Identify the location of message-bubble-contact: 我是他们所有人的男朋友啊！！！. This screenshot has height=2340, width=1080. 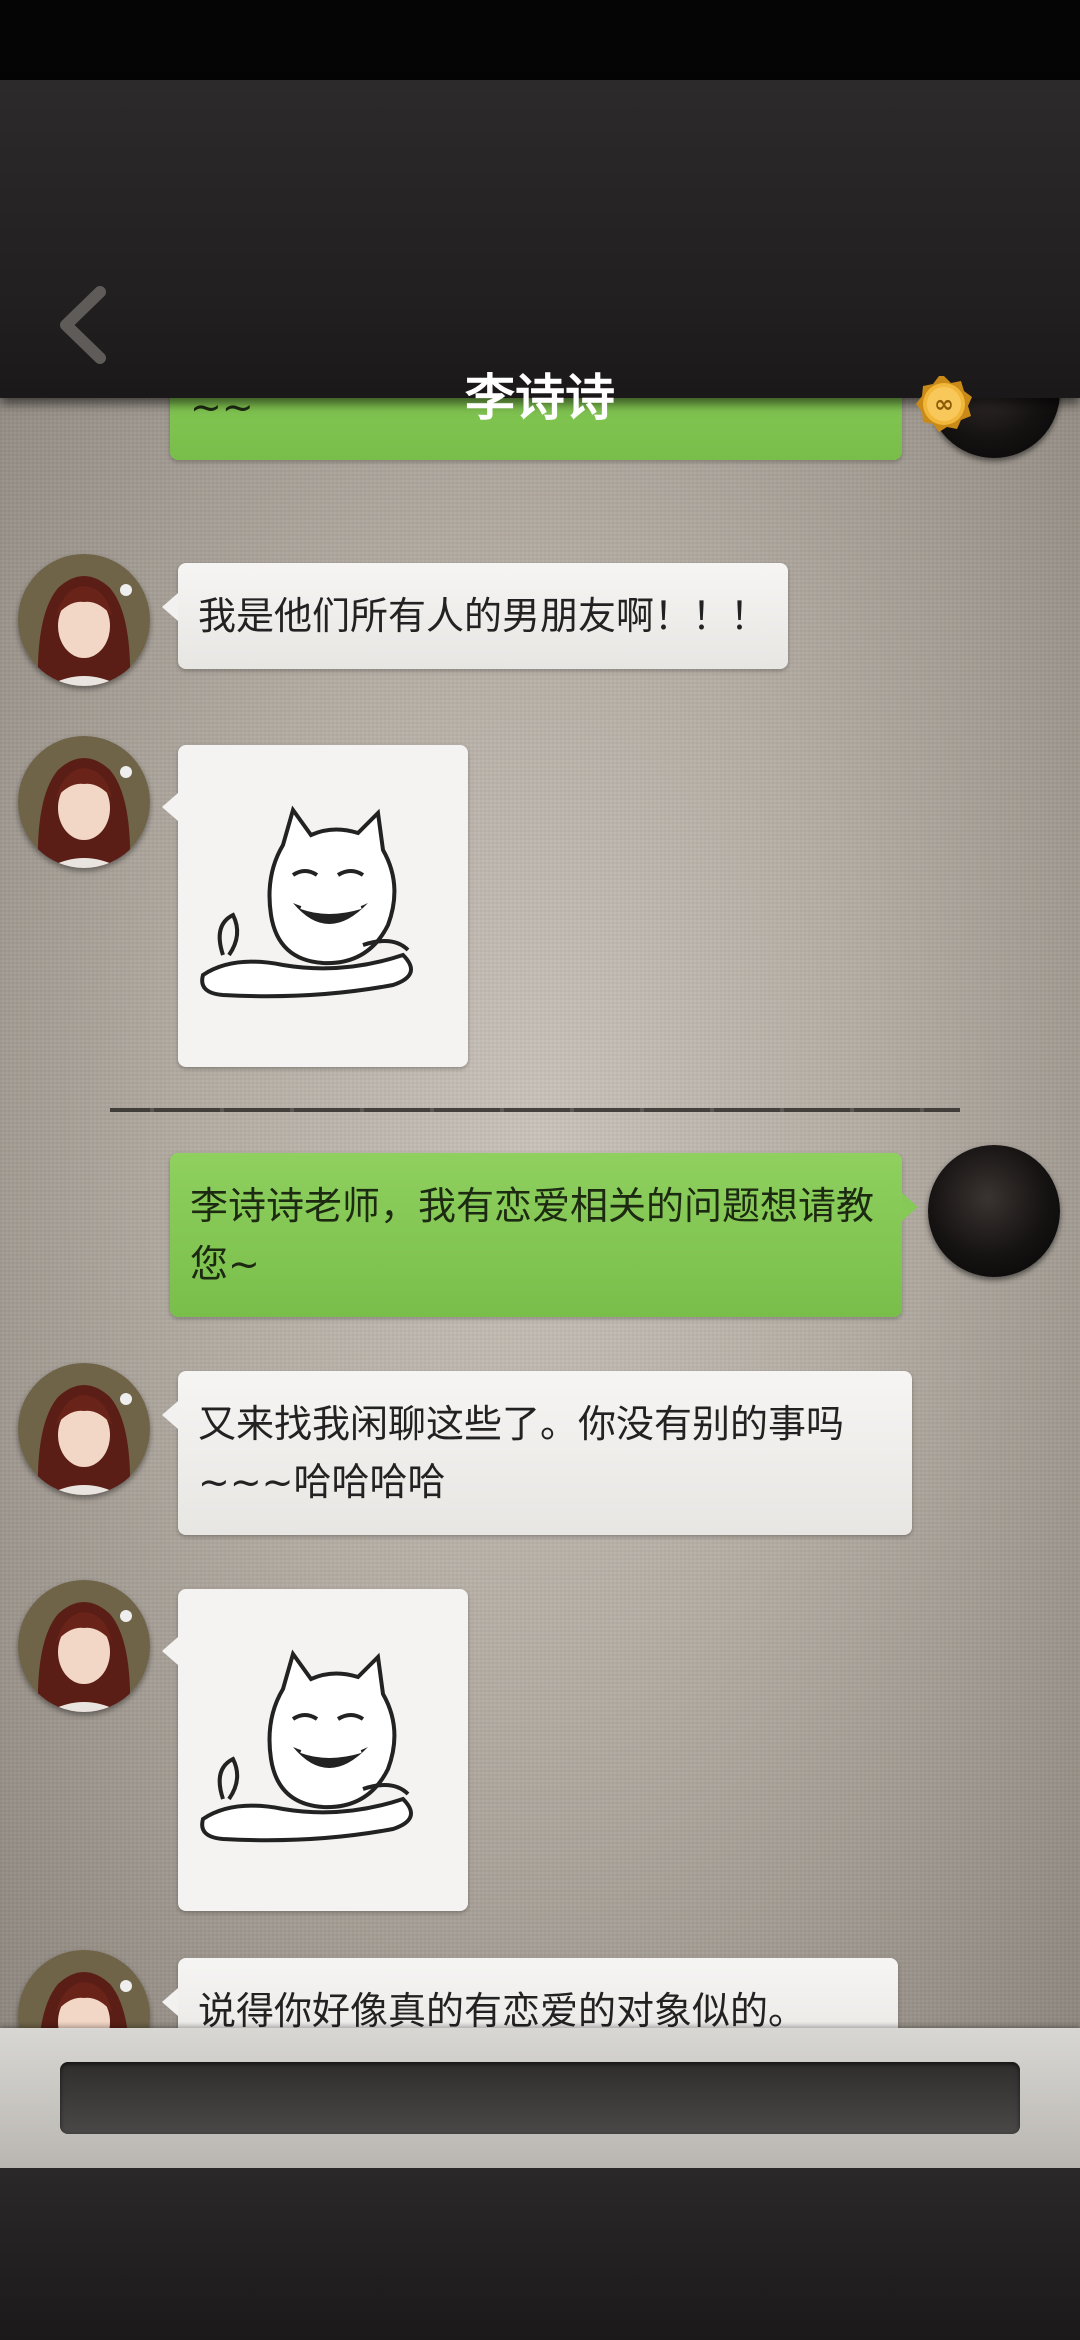
(475, 616).